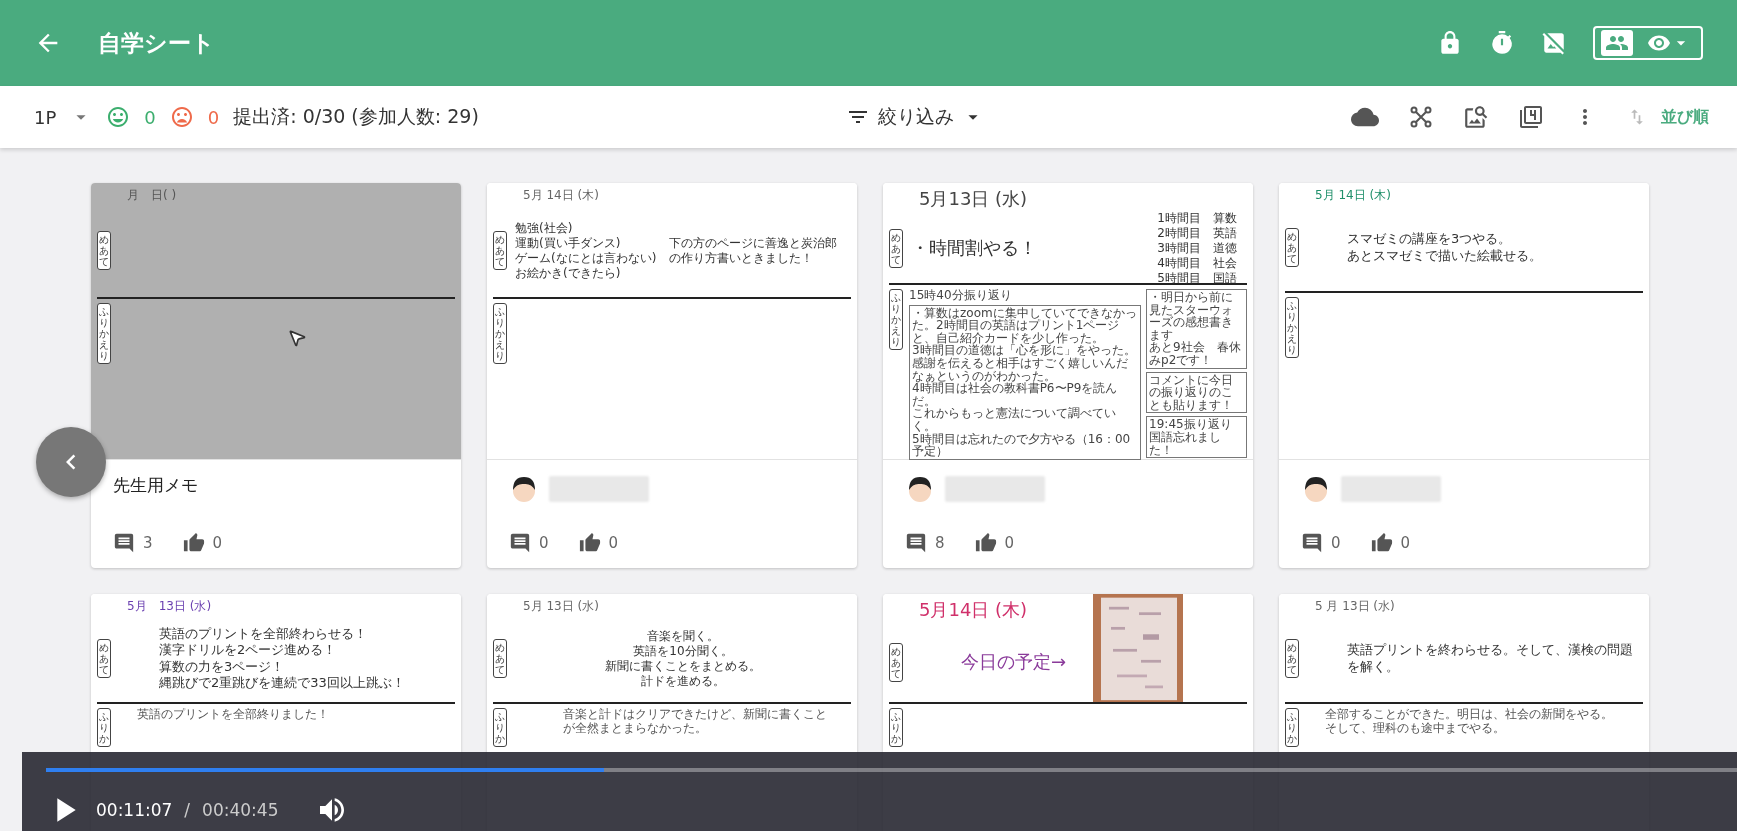 The image size is (1737, 831). I want to click on goal-text: 縄跳びで2重跳びを連続で33回以上跳ぶ！, so click(282, 682).